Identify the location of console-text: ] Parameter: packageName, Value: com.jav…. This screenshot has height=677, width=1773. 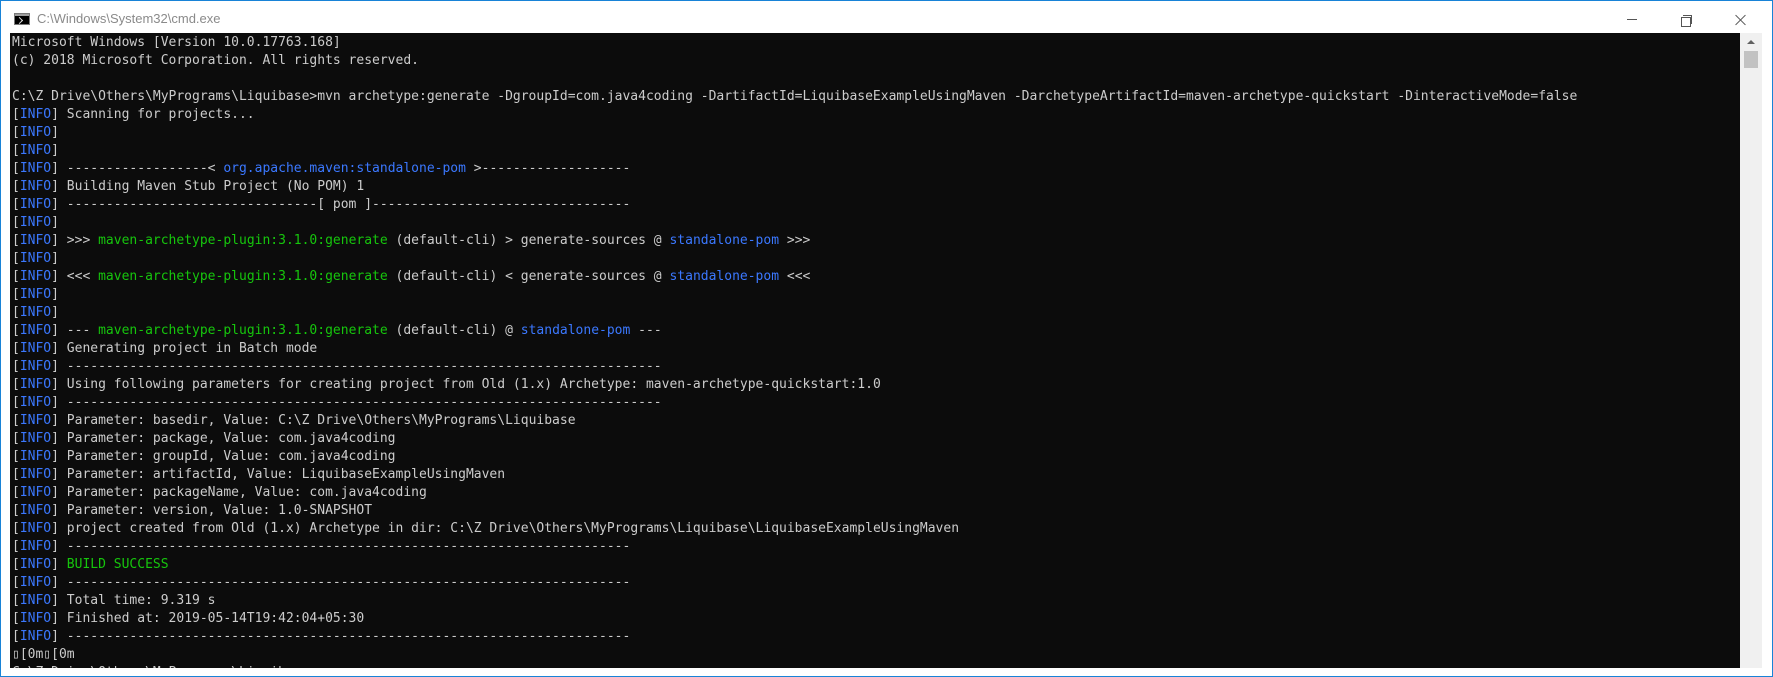
(239, 492).